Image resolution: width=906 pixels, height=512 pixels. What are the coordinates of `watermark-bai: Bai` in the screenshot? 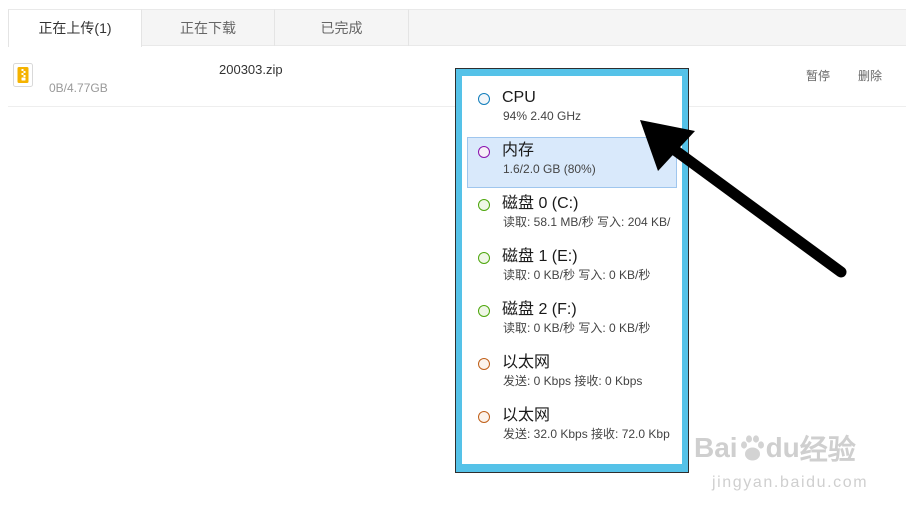 It's located at (716, 447).